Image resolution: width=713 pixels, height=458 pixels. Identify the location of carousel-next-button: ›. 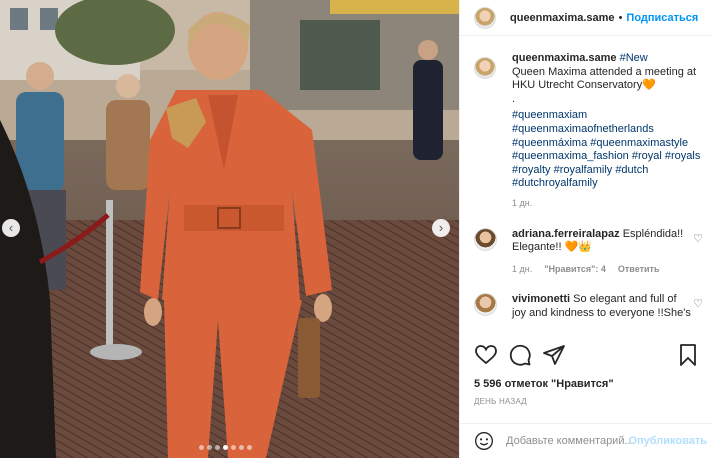
(441, 228).